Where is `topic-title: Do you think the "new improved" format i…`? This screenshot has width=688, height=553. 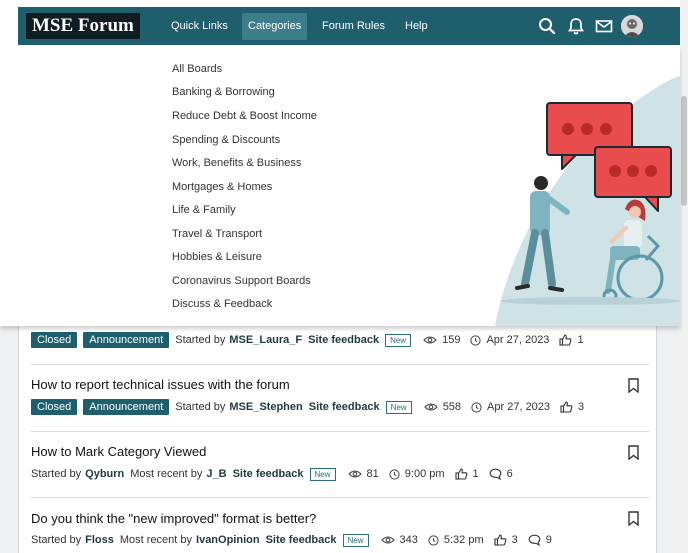
topic-title: Do you think the "new improved" format i… is located at coordinates (173, 518).